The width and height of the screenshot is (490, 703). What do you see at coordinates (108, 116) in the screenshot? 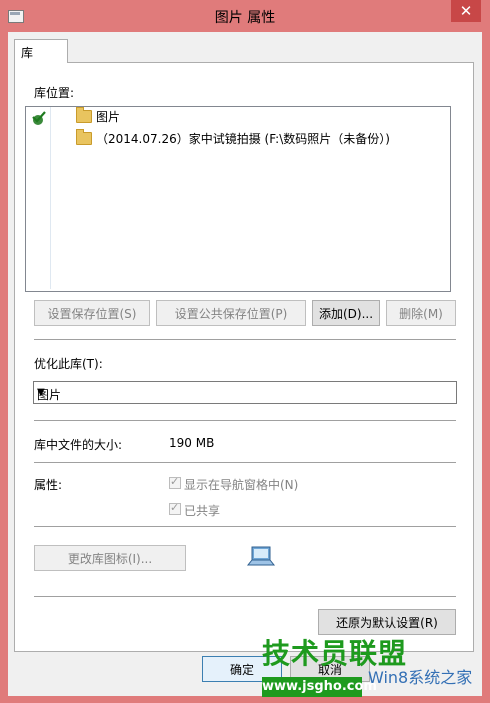
I see `list-item-label: 图片` at bounding box center [108, 116].